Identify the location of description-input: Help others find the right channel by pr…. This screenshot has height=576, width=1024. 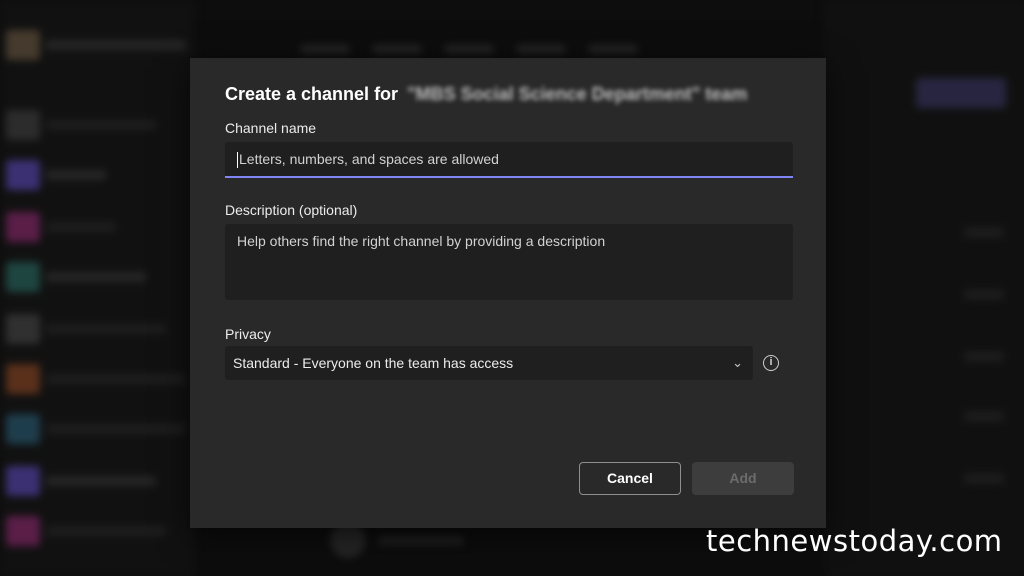
(509, 262).